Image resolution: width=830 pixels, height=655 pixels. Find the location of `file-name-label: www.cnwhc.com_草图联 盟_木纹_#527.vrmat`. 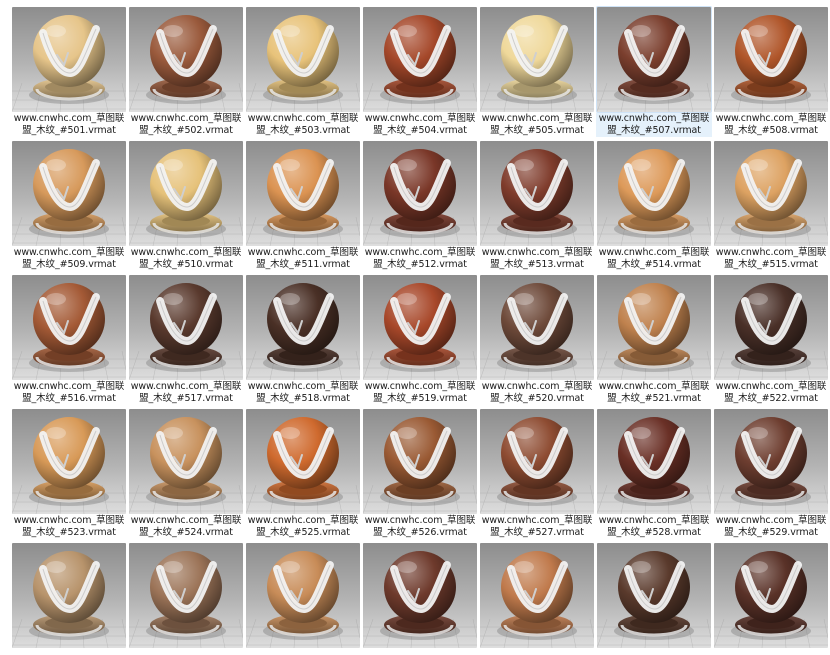

file-name-label: www.cnwhc.com_草图联 盟_木纹_#527.vrmat is located at coordinates (537, 527).